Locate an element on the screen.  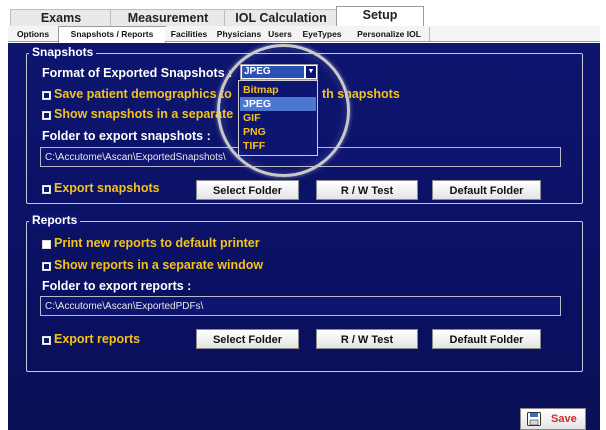
save-demographics-label: Save patient demographics to is located at coordinates (143, 94).